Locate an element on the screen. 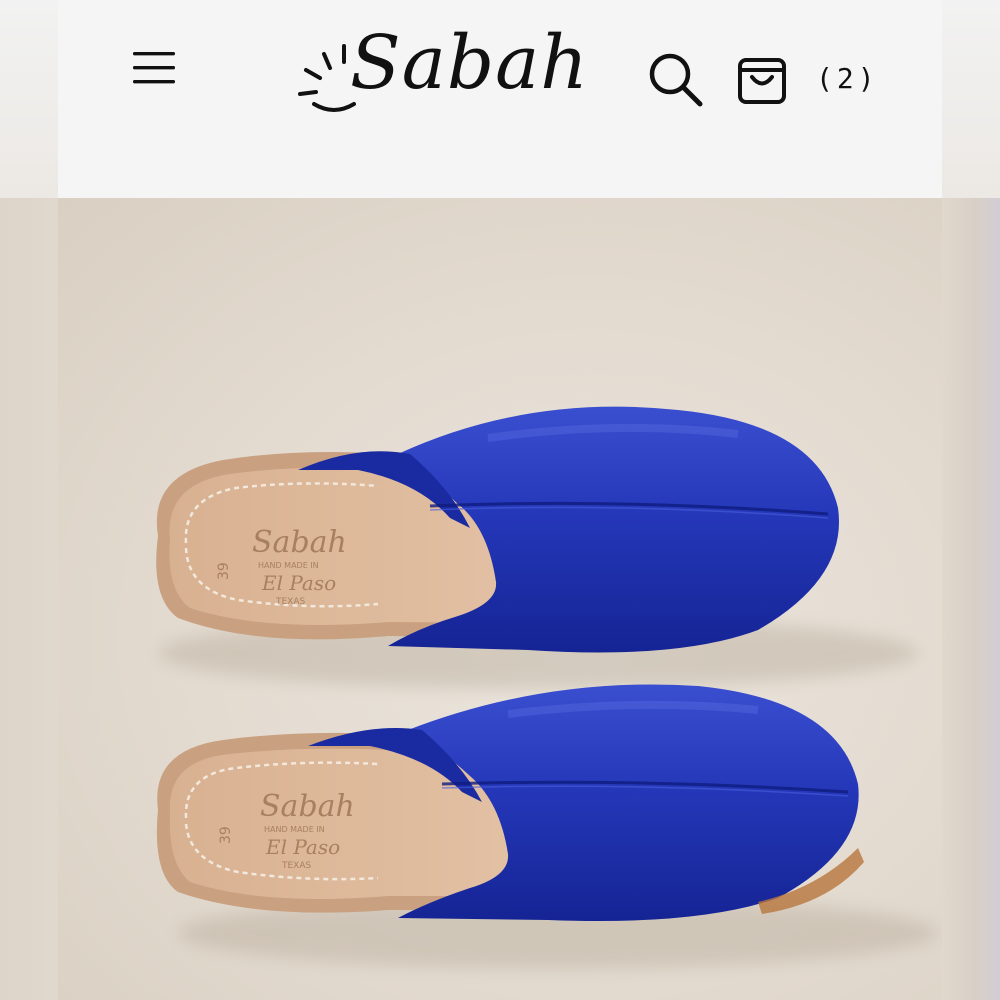 The image size is (1000, 1000). backdrop-left is located at coordinates (29, 599).